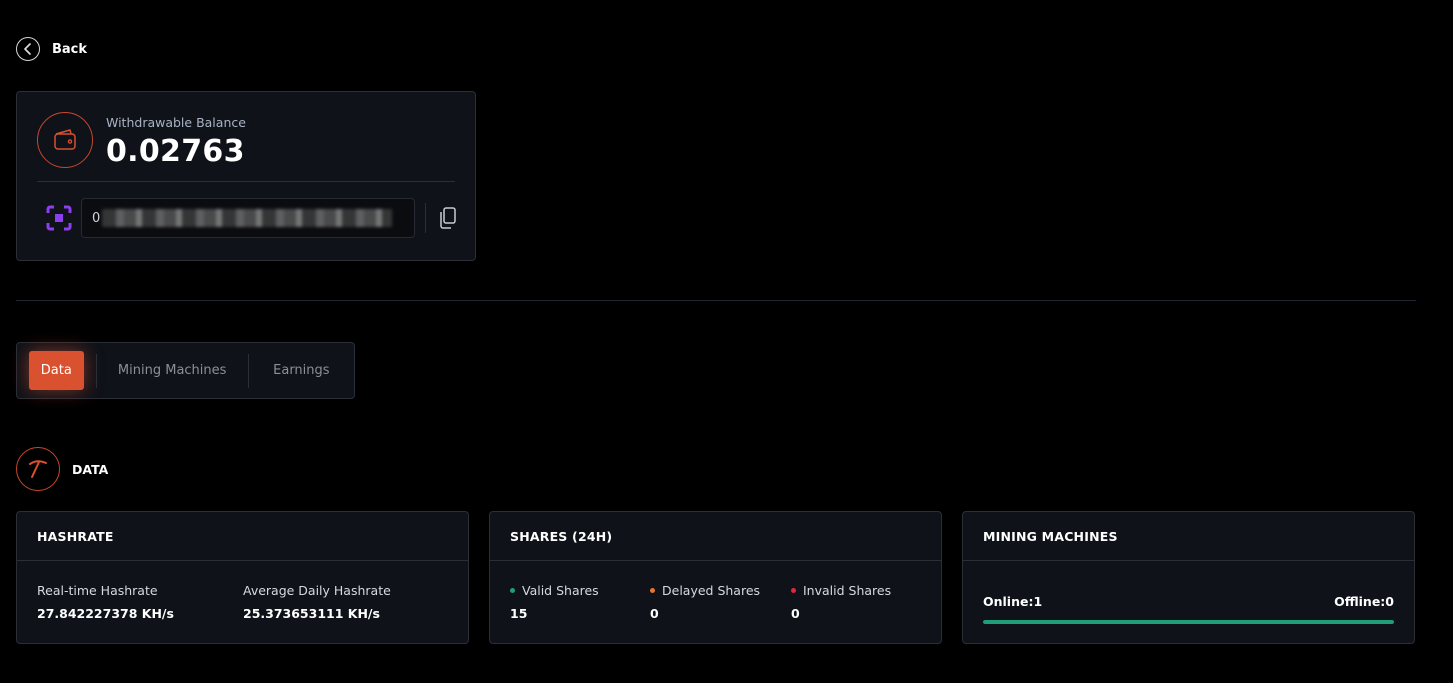 The width and height of the screenshot is (1453, 683). Describe the element at coordinates (246, 181) in the screenshot. I see `balance-divider` at that location.